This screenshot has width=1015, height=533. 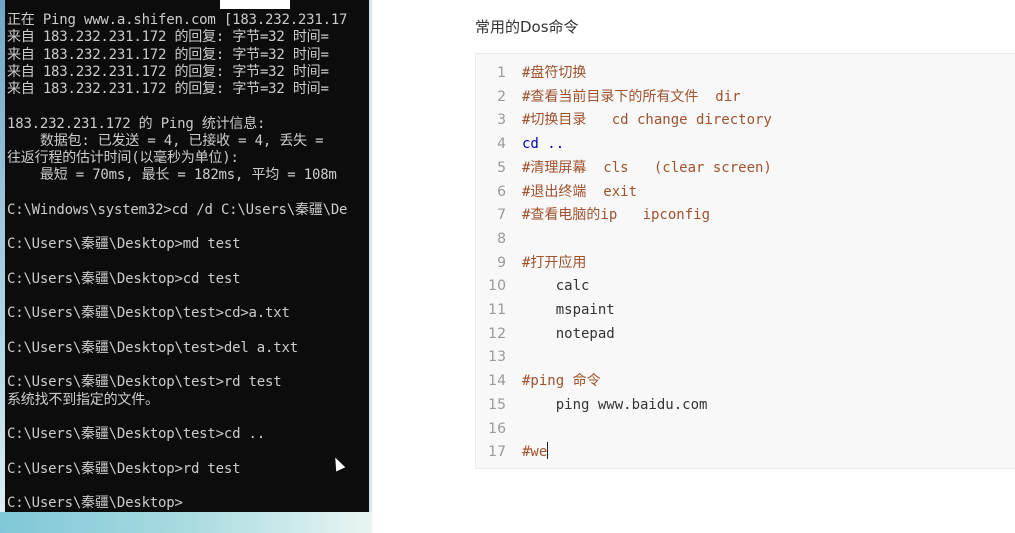 I want to click on code-text: #查看当前目录下的所有文件 dir, so click(x=631, y=96).